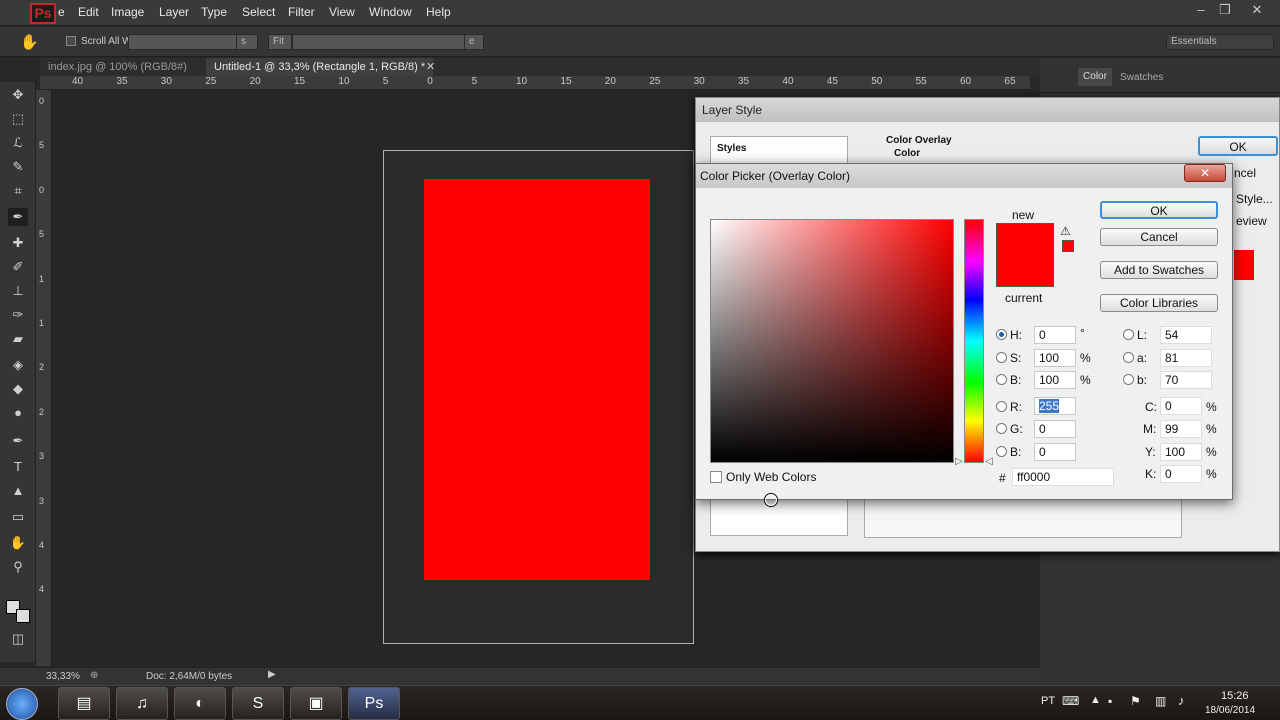  What do you see at coordinates (1001, 428) in the screenshot?
I see `g-radio` at bounding box center [1001, 428].